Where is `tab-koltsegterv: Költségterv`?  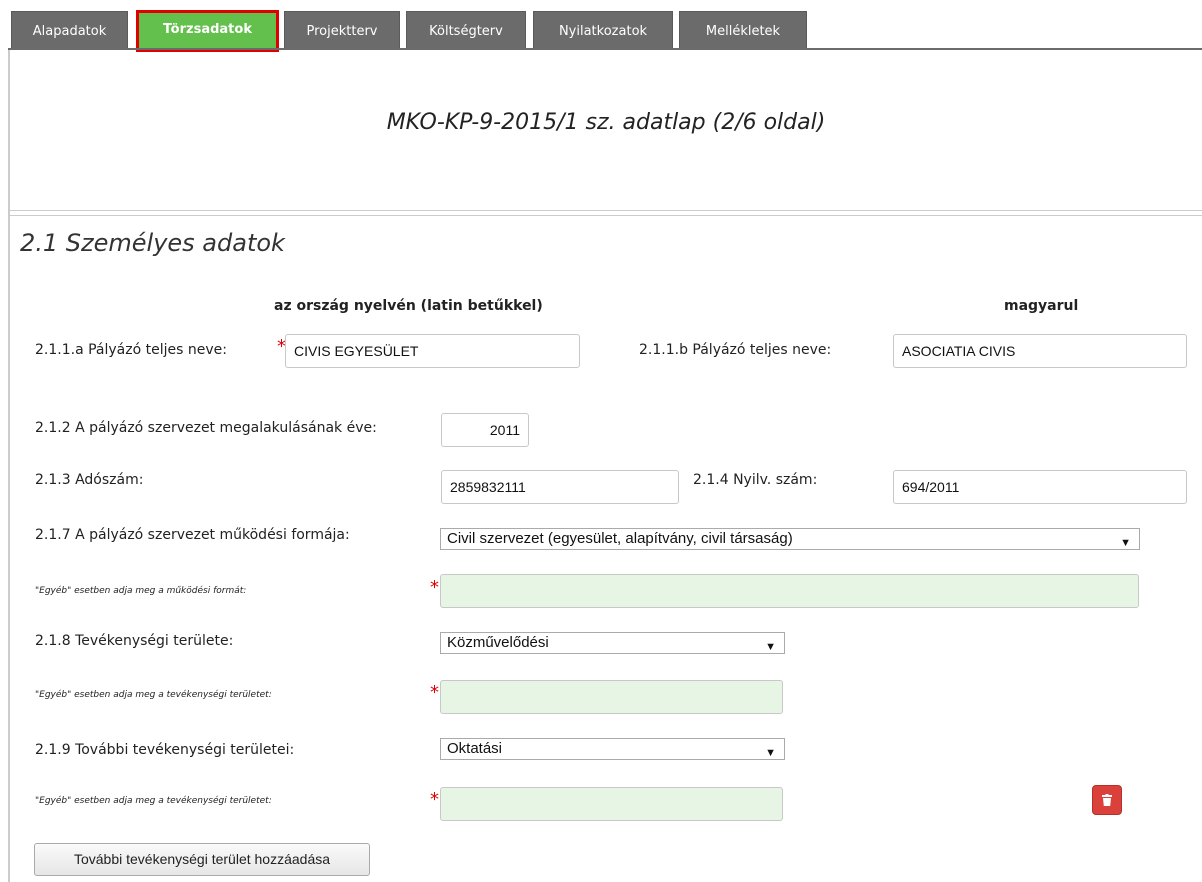 tab-koltsegterv: Költségterv is located at coordinates (466, 30).